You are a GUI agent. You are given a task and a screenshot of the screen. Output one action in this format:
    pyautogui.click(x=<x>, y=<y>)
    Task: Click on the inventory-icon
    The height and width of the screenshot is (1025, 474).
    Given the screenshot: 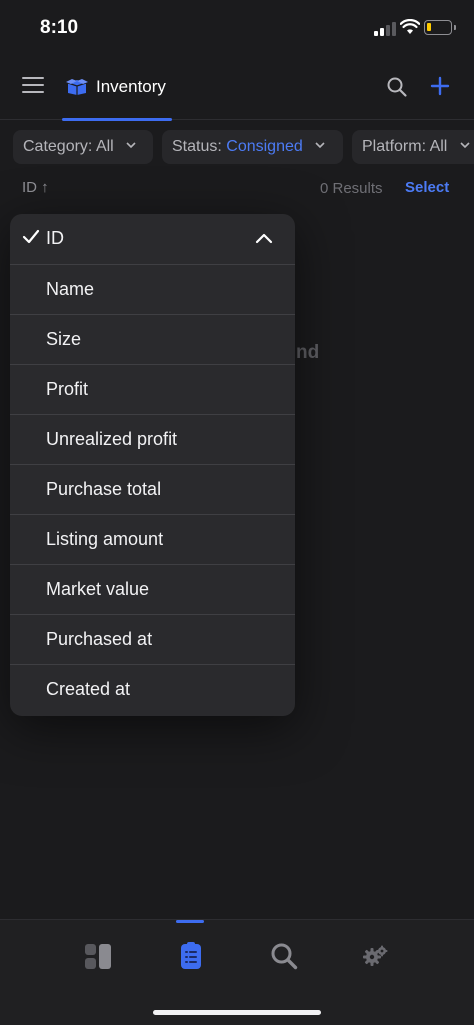 What is the action you would take?
    pyautogui.click(x=191, y=956)
    